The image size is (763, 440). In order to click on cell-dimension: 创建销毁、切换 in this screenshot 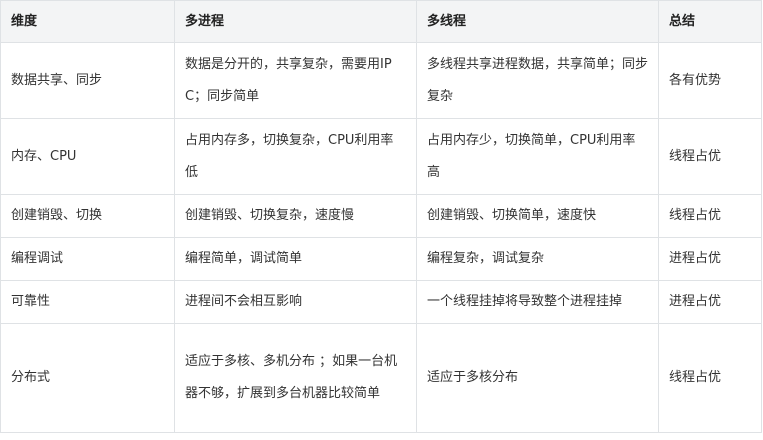, I will do `click(87, 216)`.